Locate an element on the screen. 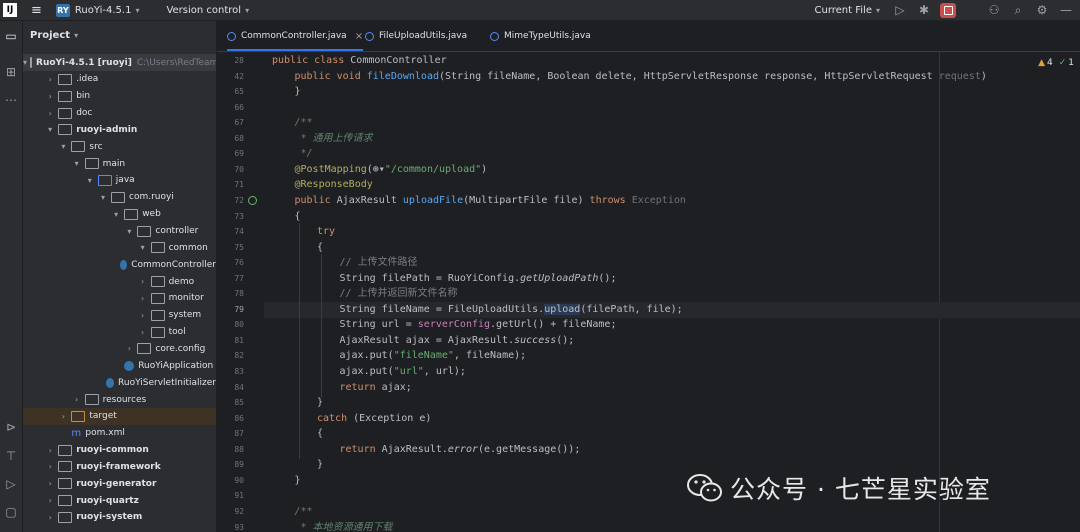 This screenshot has width=1080, height=532. add-user-icon: ⚇ is located at coordinates (994, 10).